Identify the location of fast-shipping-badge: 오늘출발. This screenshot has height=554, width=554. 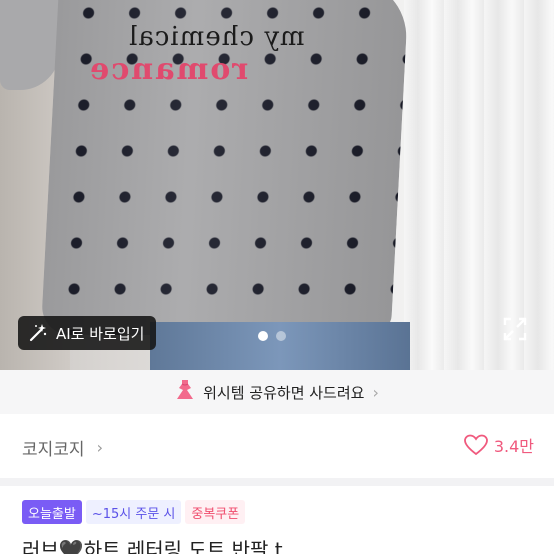
(52, 512).